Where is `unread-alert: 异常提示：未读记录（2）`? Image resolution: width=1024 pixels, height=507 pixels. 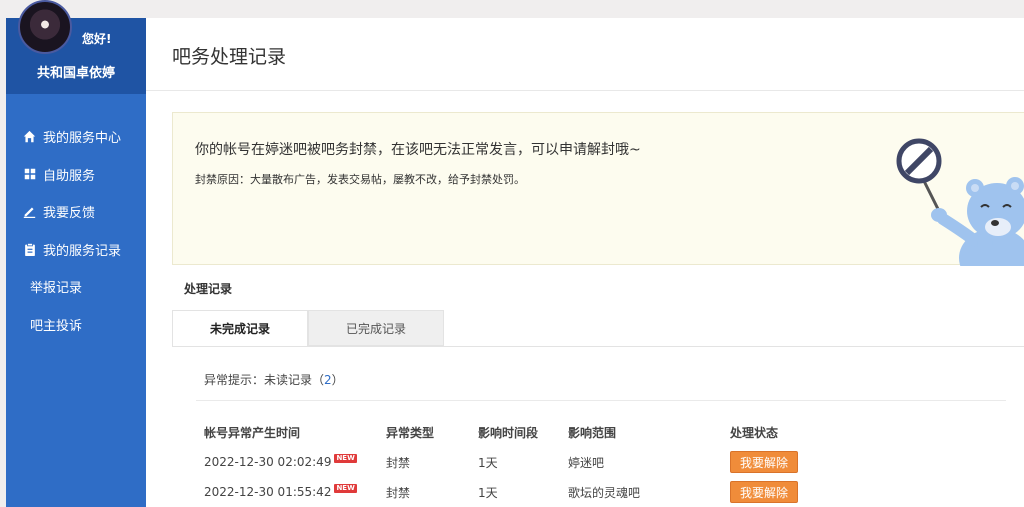 unread-alert: 异常提示：未读记录（2） is located at coordinates (274, 379).